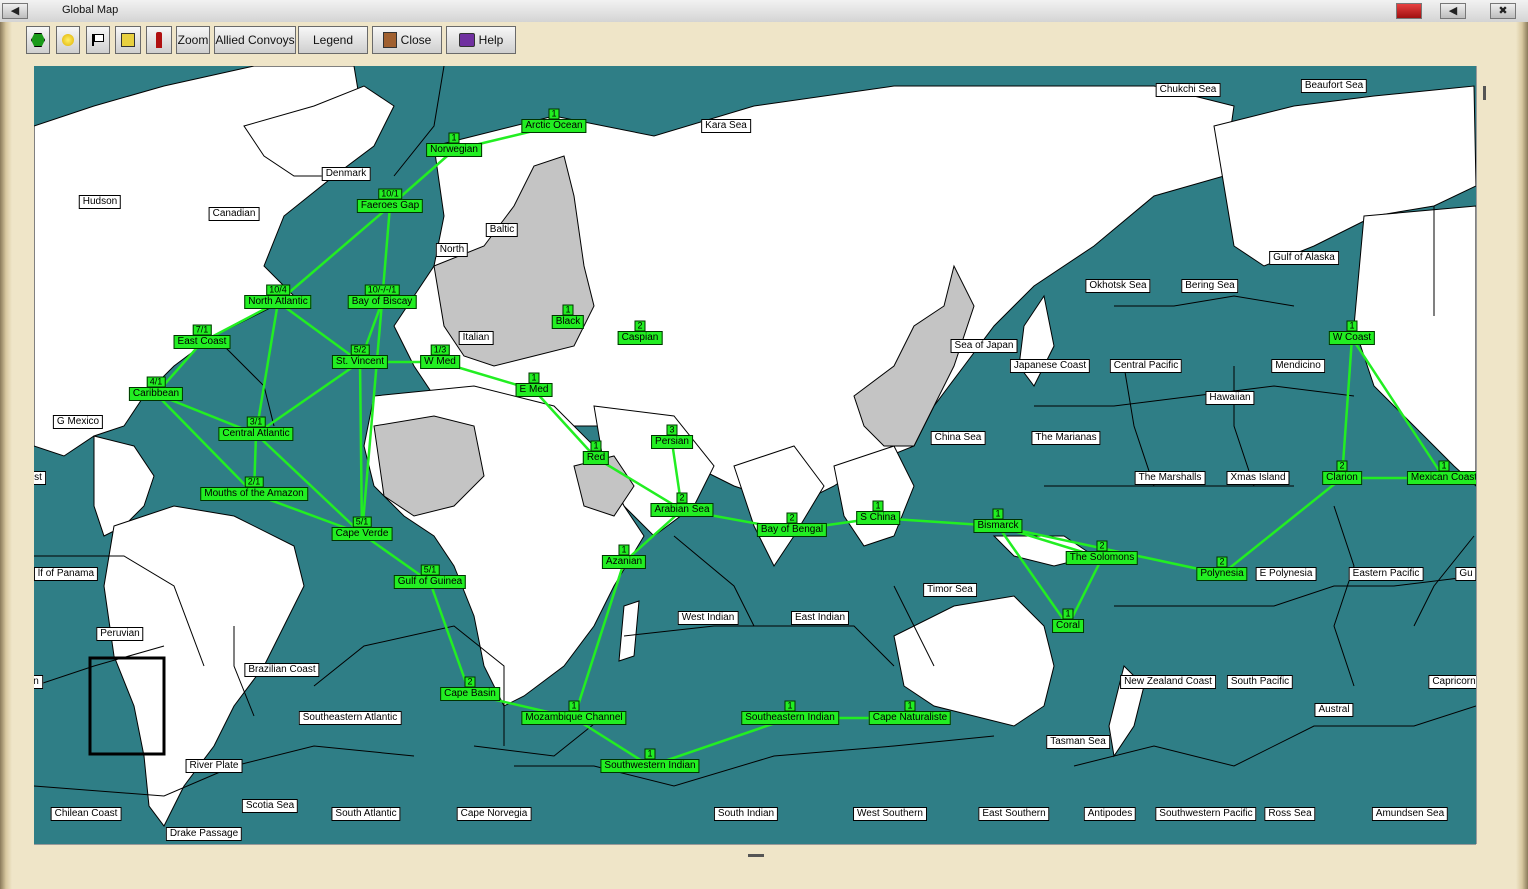  I want to click on convoy-zone-label: W Coast, so click(1352, 338).